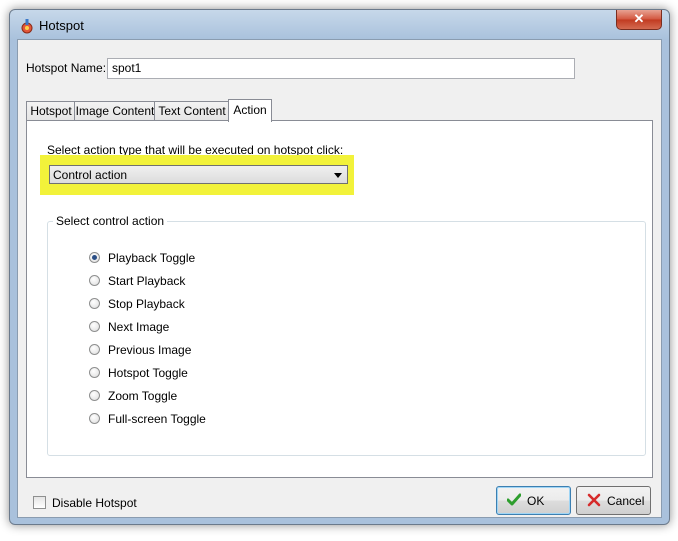  I want to click on tab-text-content: Text Content, so click(192, 111).